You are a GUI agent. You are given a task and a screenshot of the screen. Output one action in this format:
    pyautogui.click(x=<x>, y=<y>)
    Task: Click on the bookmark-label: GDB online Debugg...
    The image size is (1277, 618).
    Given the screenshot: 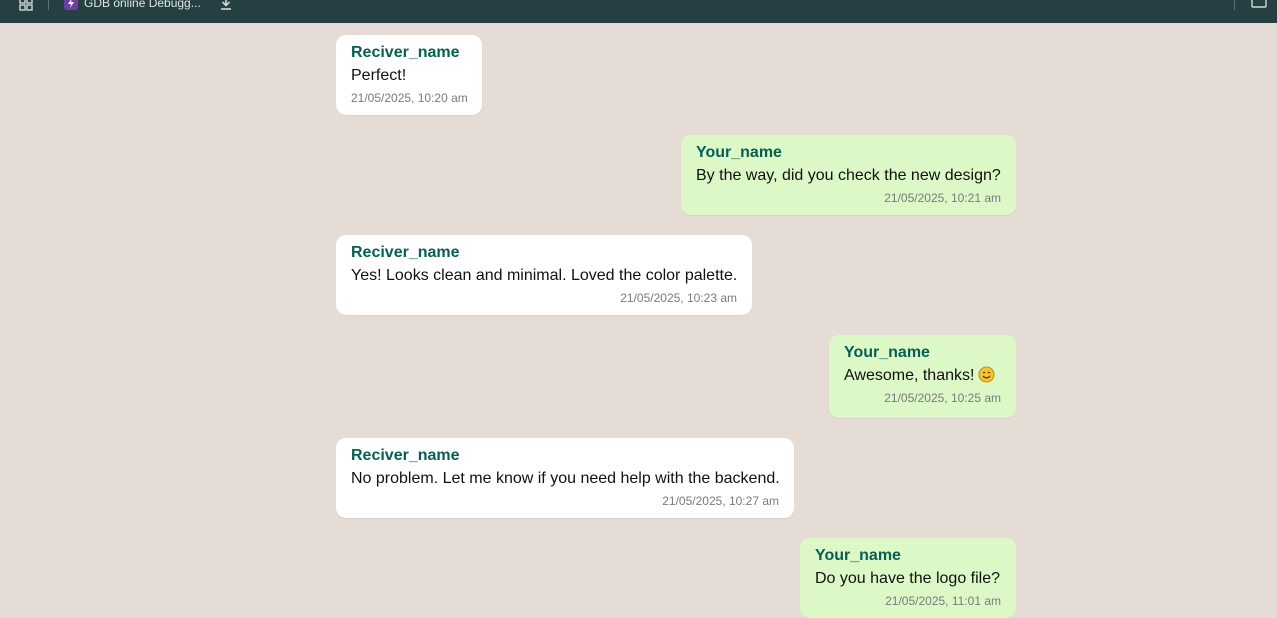 What is the action you would take?
    pyautogui.click(x=142, y=5)
    